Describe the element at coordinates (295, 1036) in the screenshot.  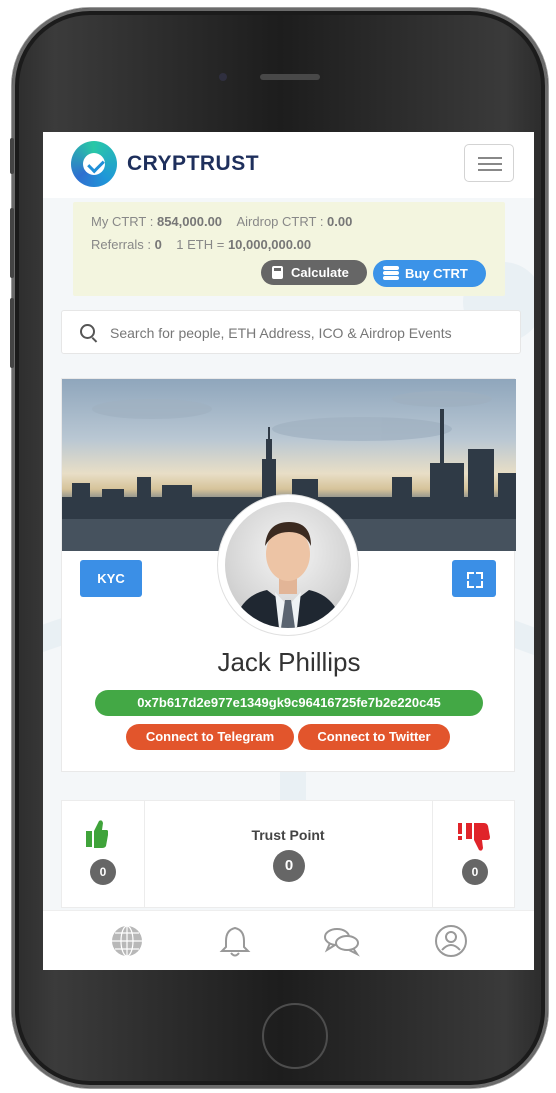
I see `home-button` at that location.